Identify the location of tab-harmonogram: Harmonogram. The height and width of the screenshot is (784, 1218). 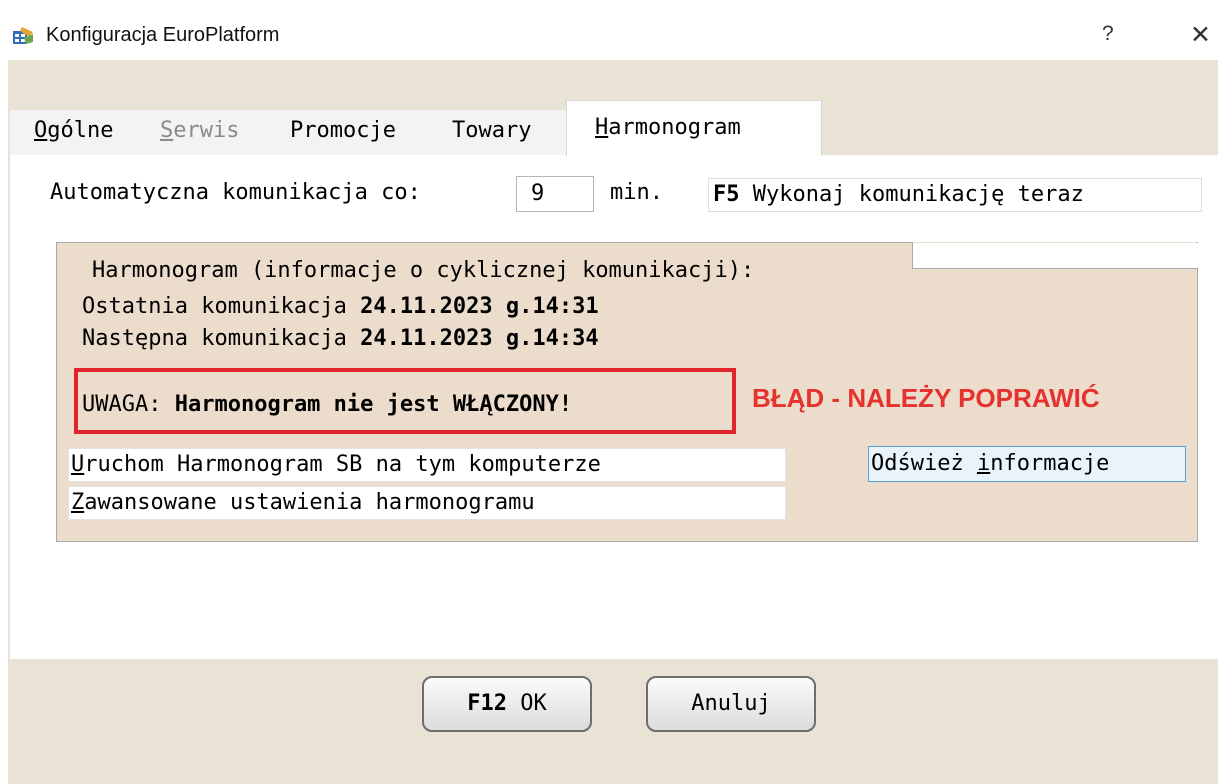
(694, 128).